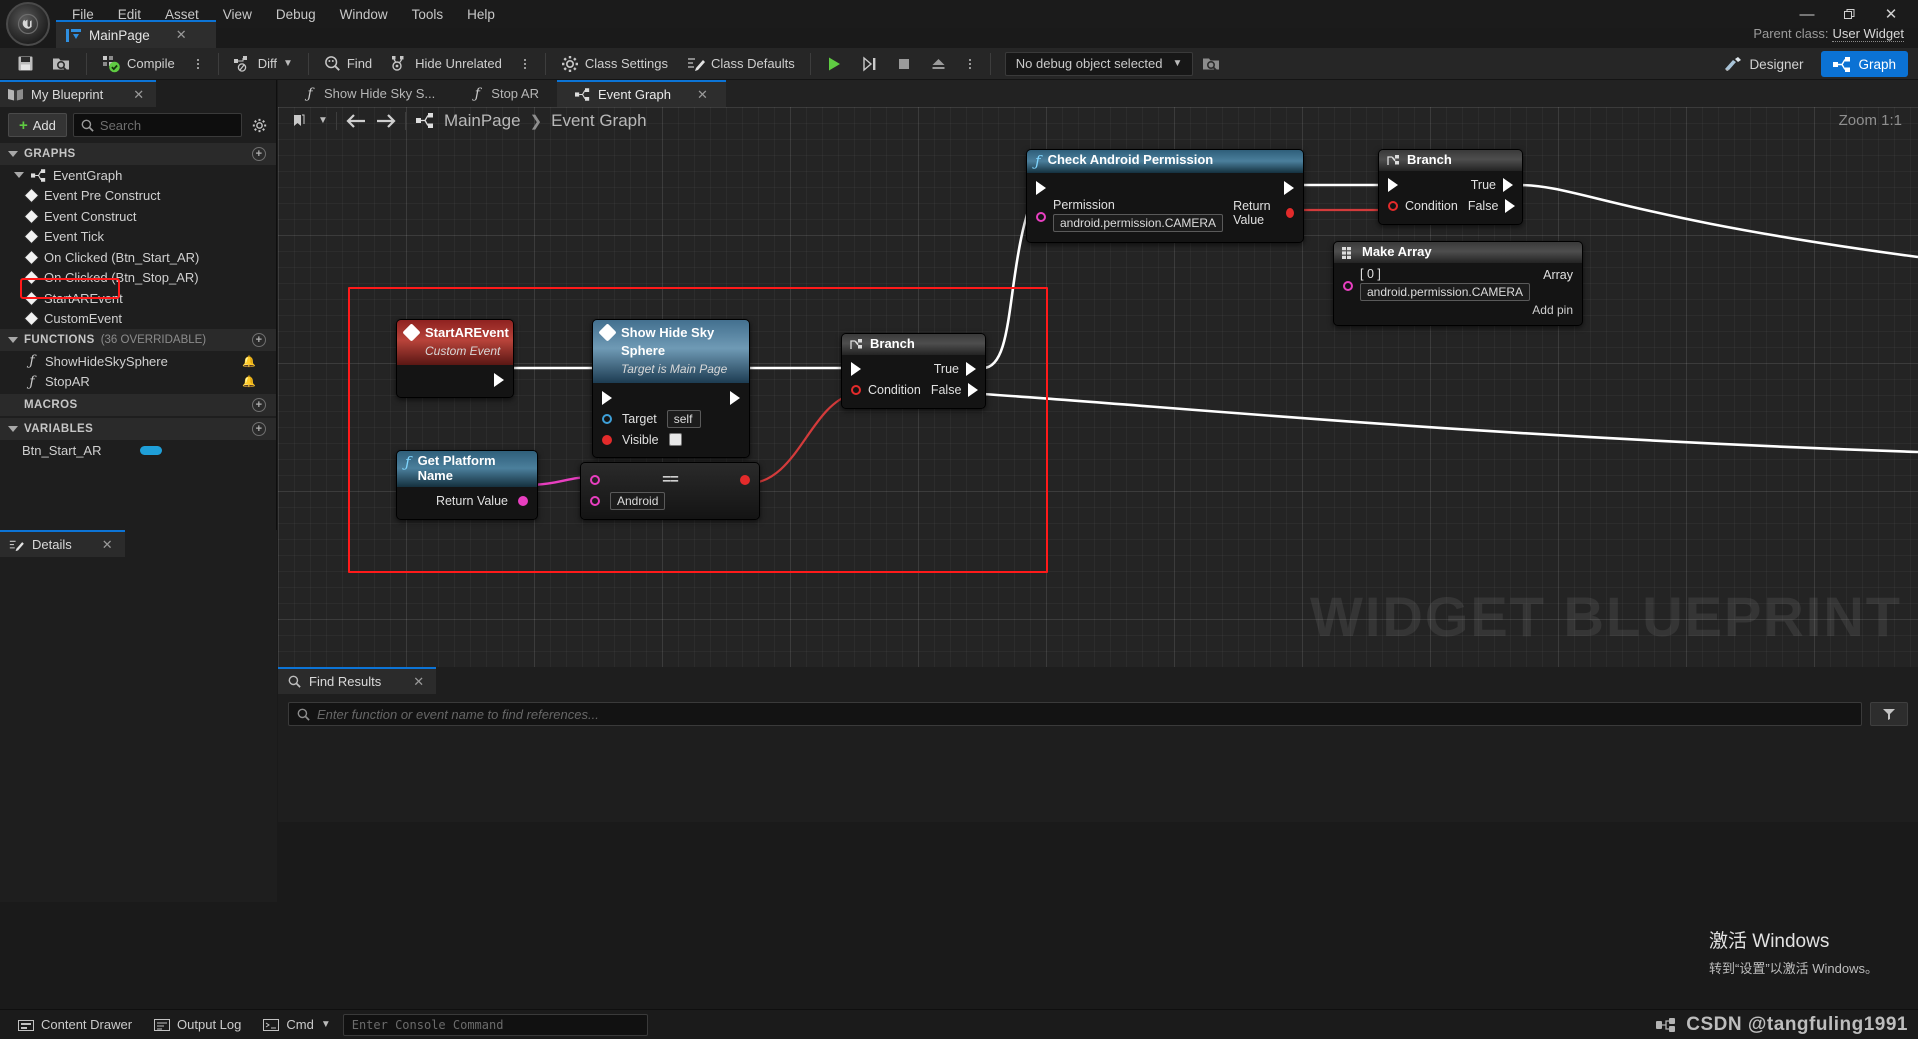 Image resolution: width=1918 pixels, height=1039 pixels. I want to click on play-options-button, so click(970, 64).